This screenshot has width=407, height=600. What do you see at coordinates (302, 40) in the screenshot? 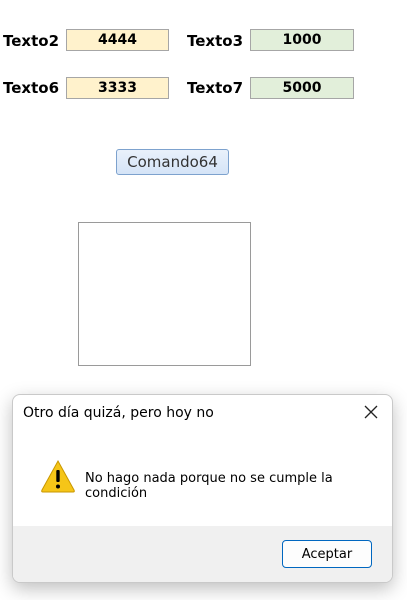
I see `field-texto3: 1000` at bounding box center [302, 40].